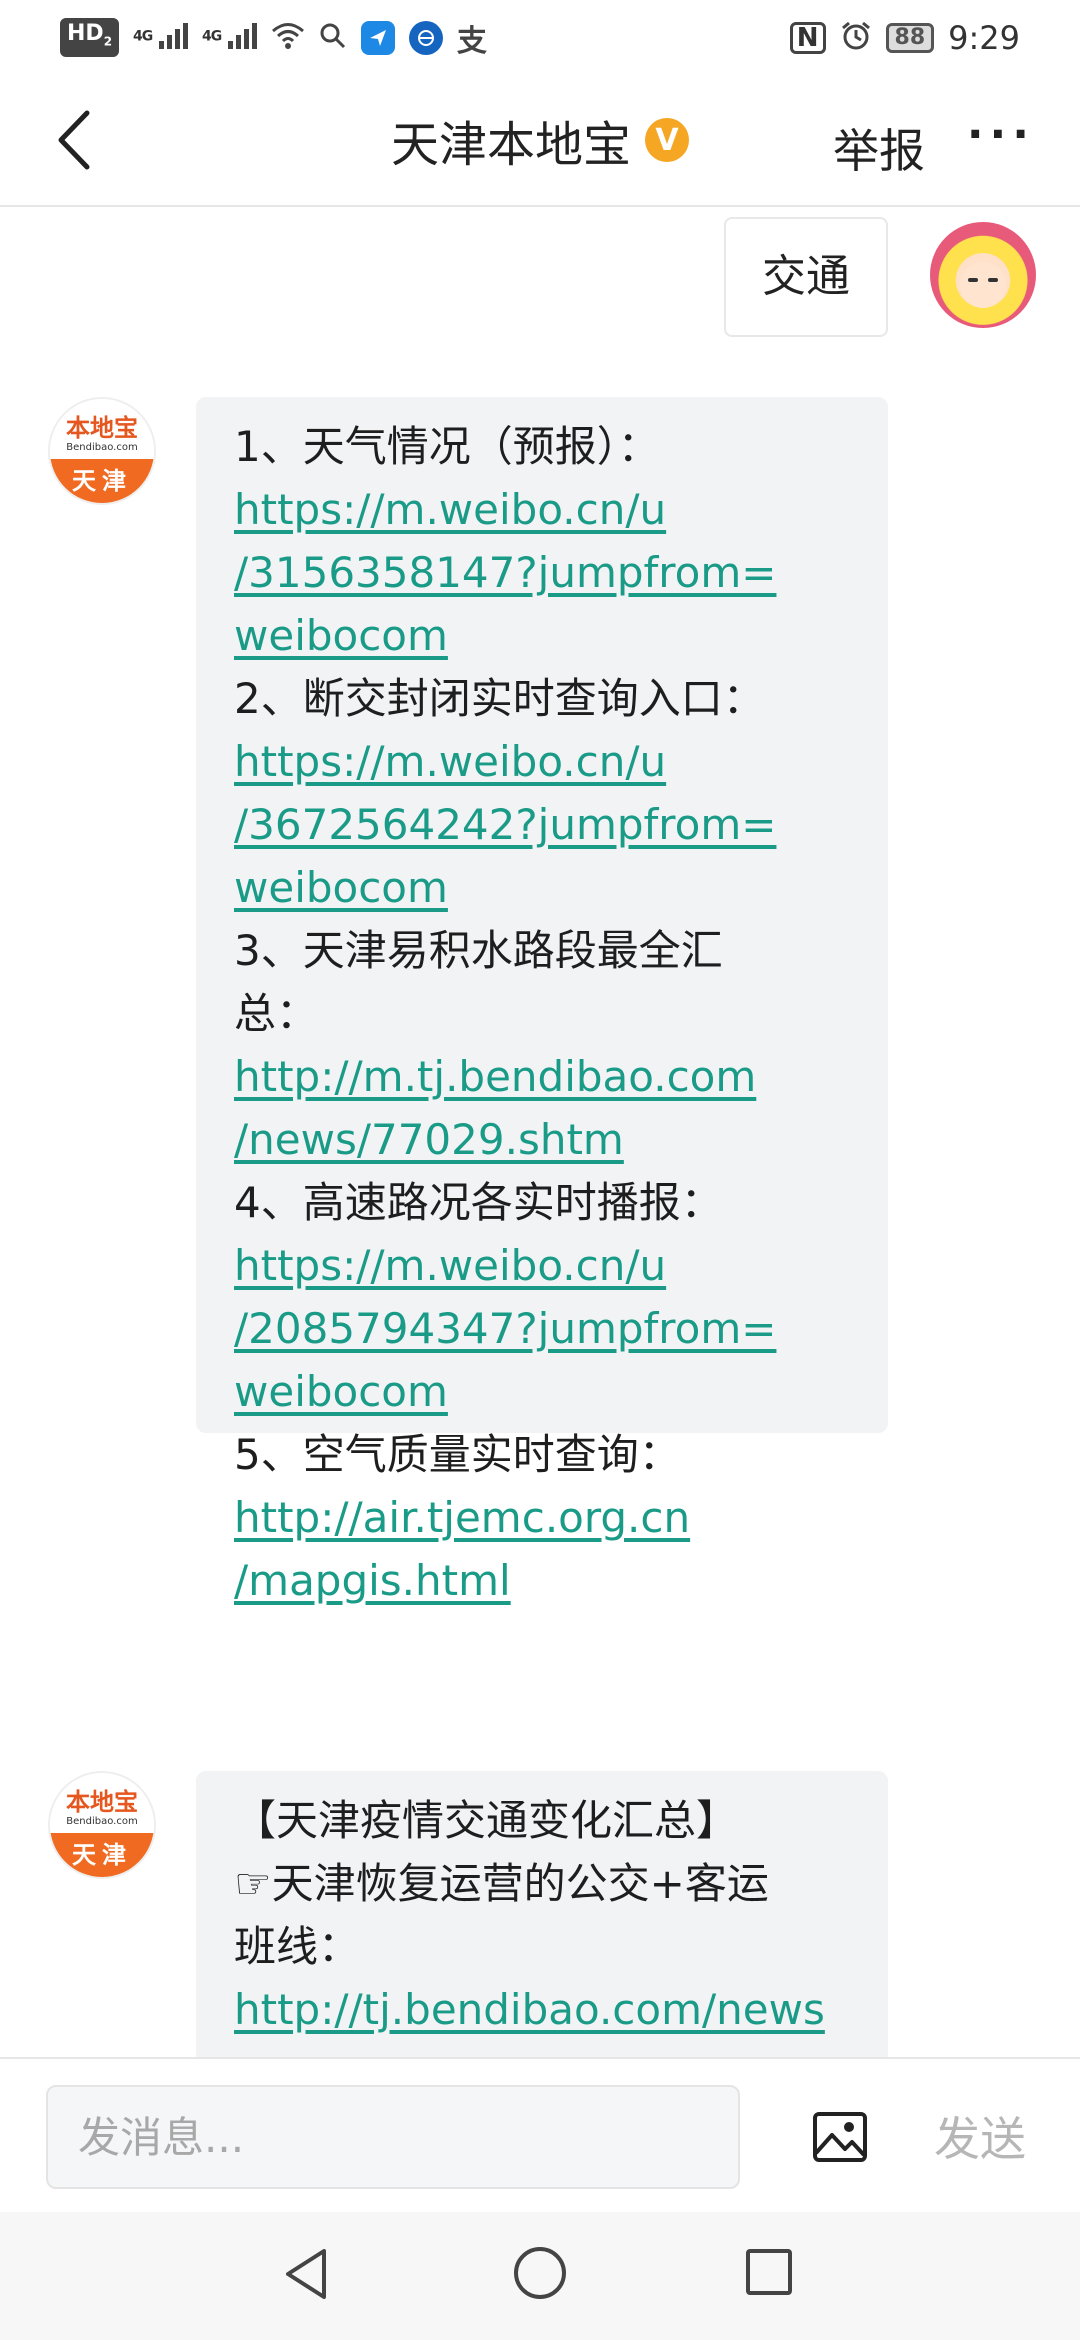  What do you see at coordinates (542, 572) in the screenshot?
I see `message-link: /3156358147?jumpfrom=` at bounding box center [542, 572].